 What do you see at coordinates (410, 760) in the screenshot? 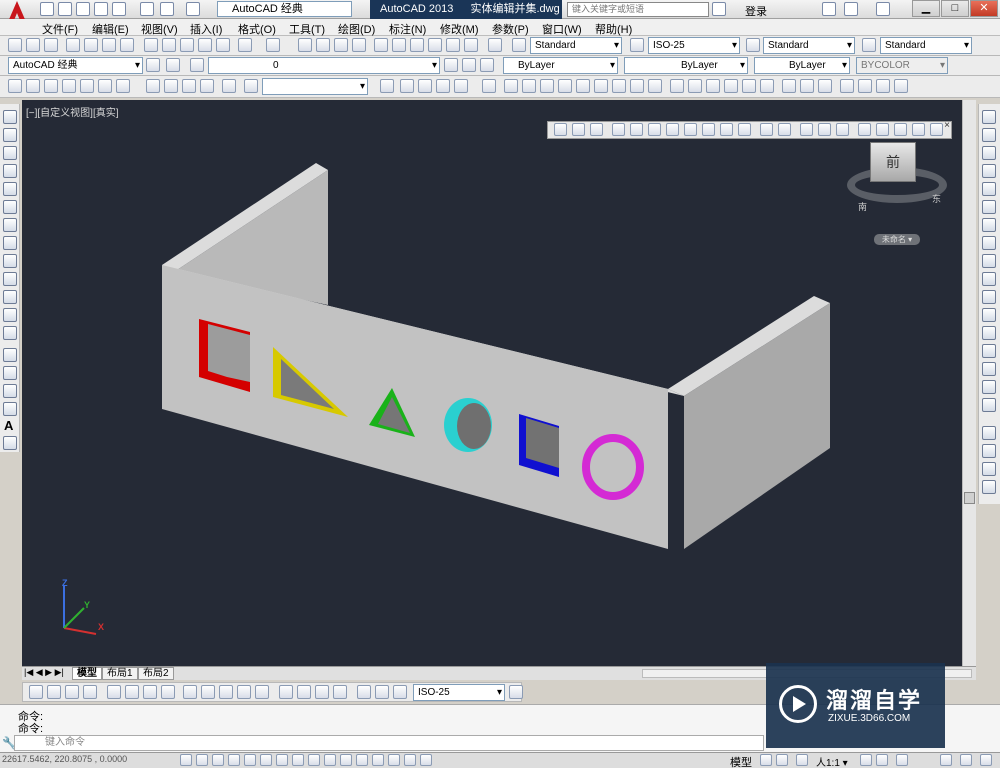
I see `annotation-monitor-icon` at bounding box center [410, 760].